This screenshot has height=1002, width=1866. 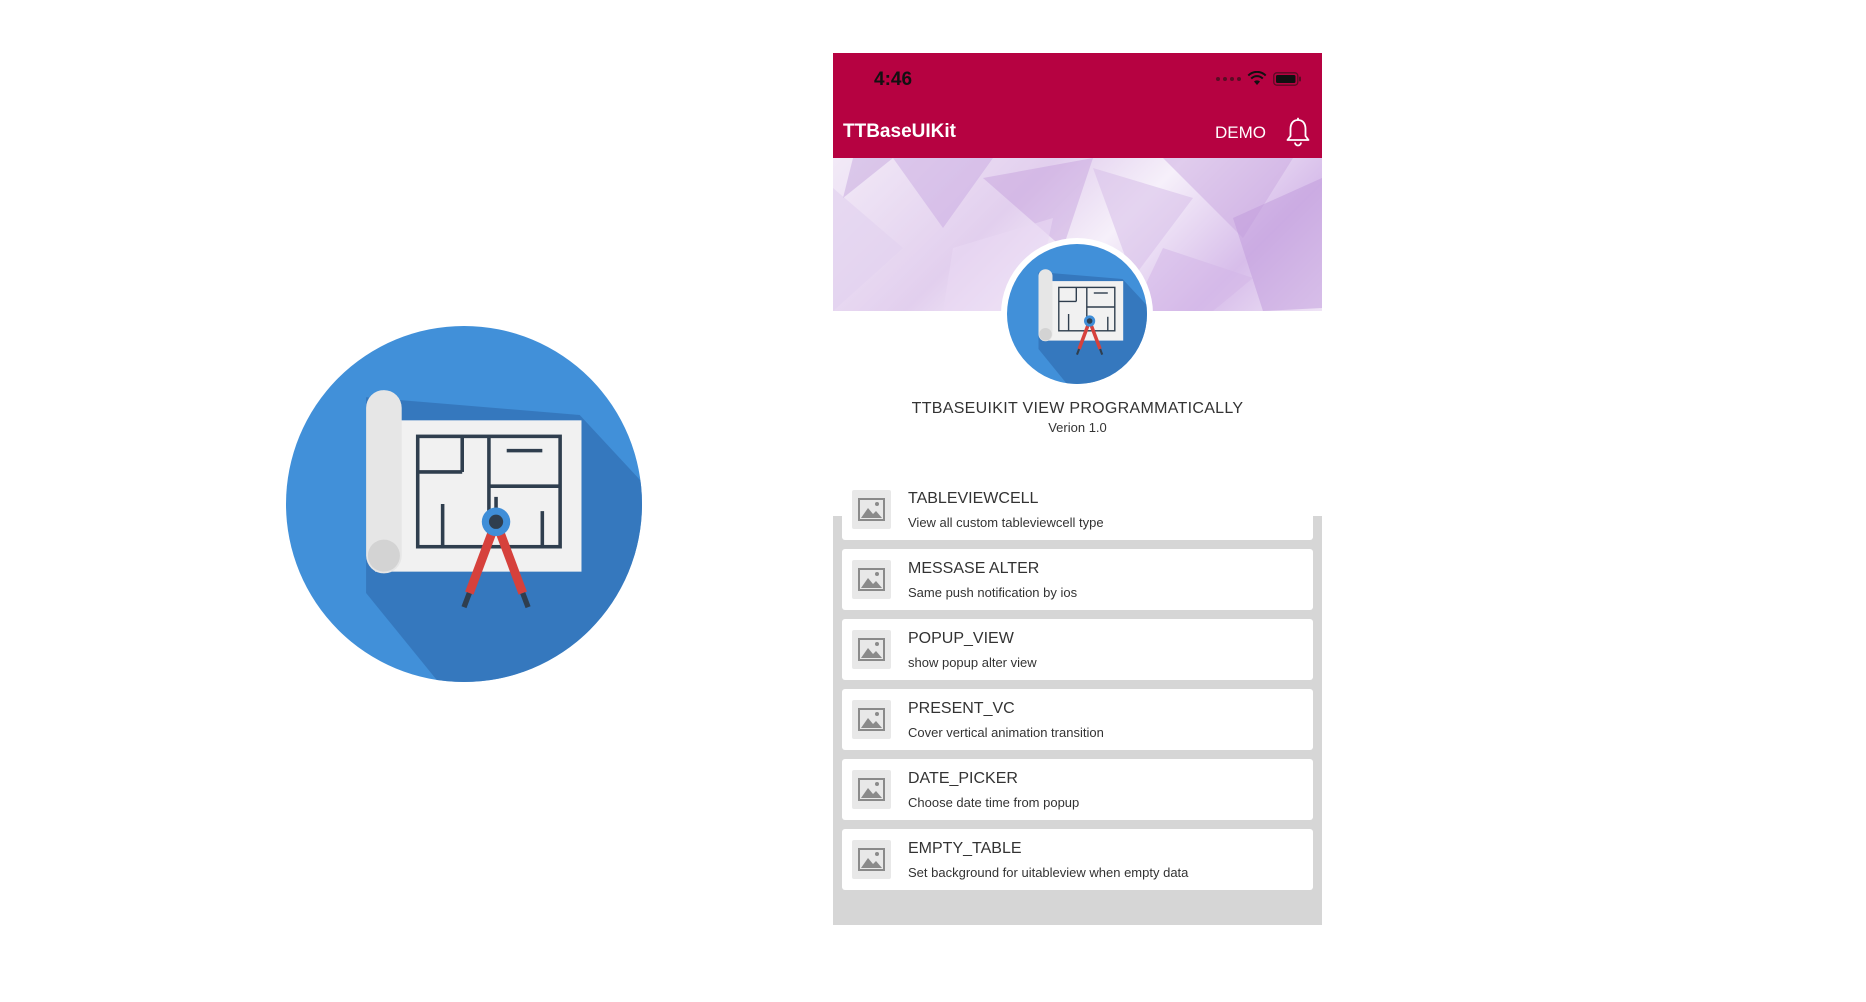 I want to click on nav-bar: TTBaseUIKit DEMO, so click(x=1077, y=131).